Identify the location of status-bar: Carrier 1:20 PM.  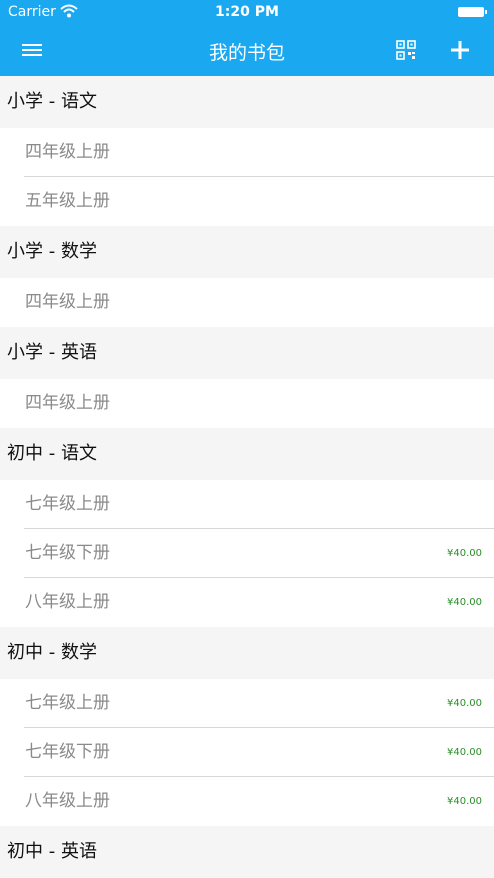
(247, 13).